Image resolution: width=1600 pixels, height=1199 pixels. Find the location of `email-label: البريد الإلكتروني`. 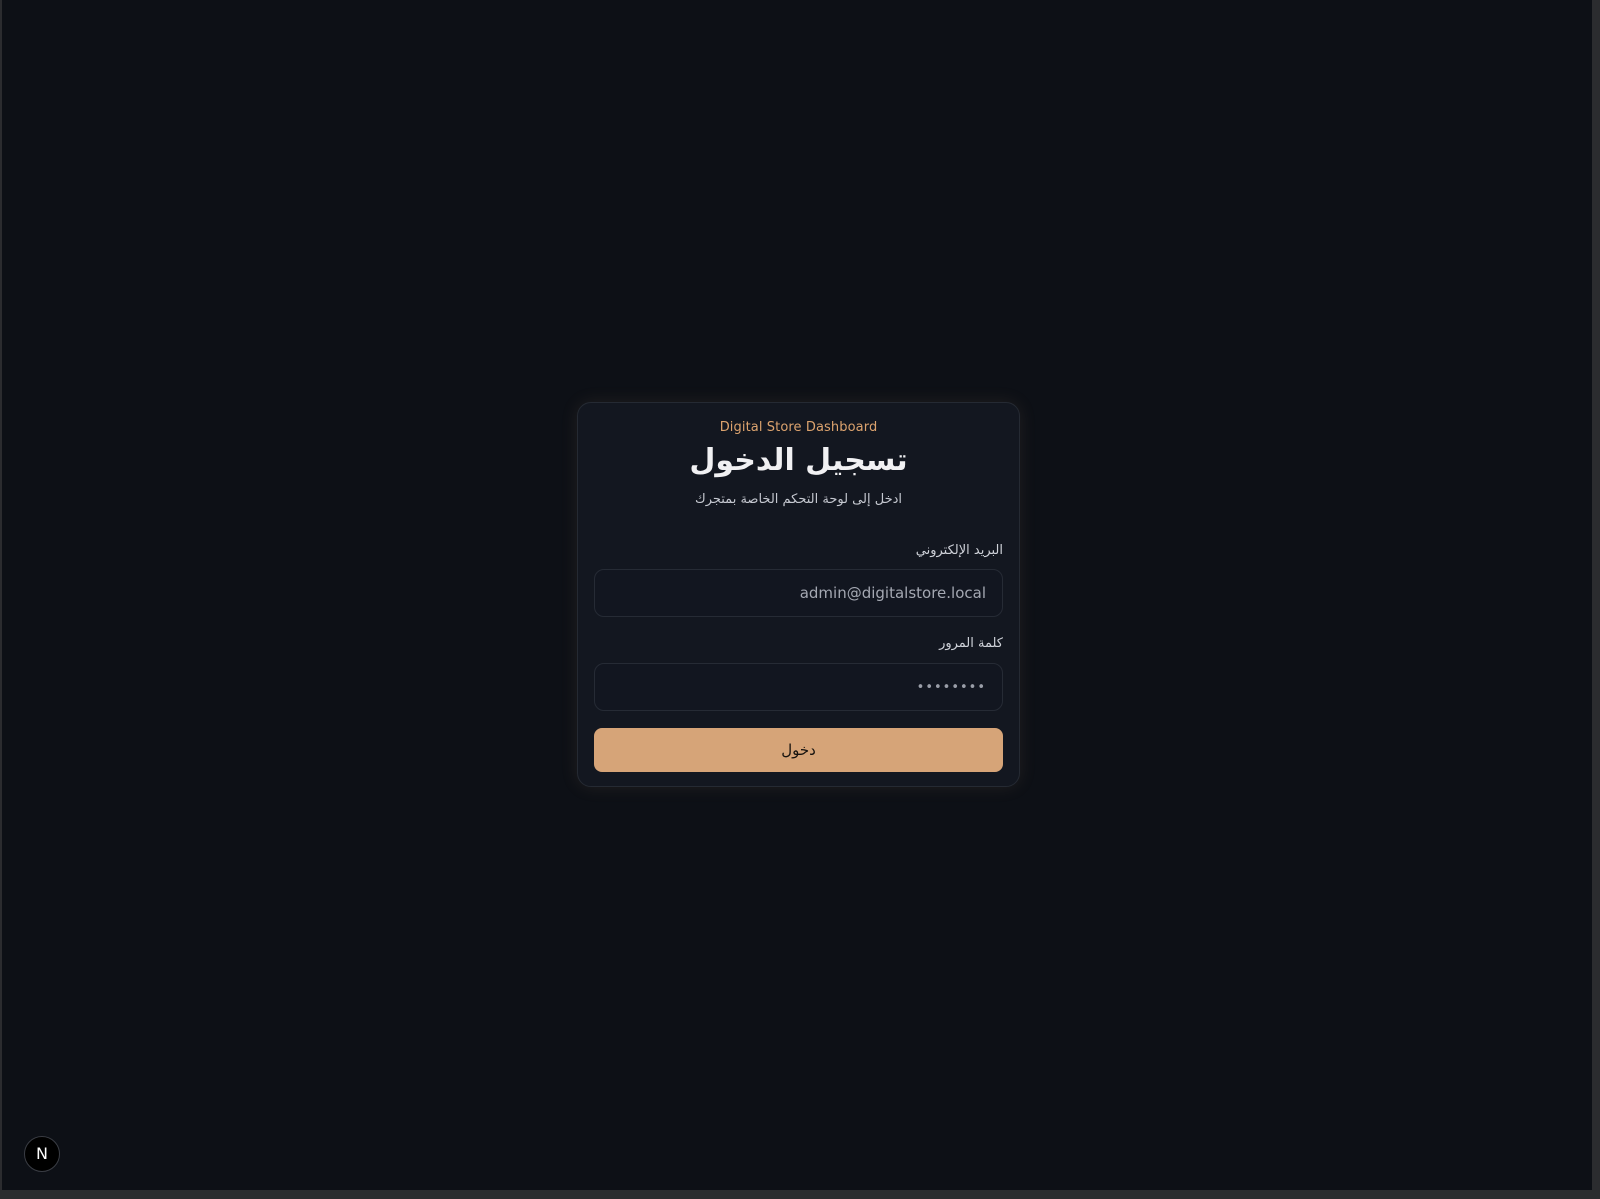

email-label: البريد الإلكتروني is located at coordinates (959, 550).